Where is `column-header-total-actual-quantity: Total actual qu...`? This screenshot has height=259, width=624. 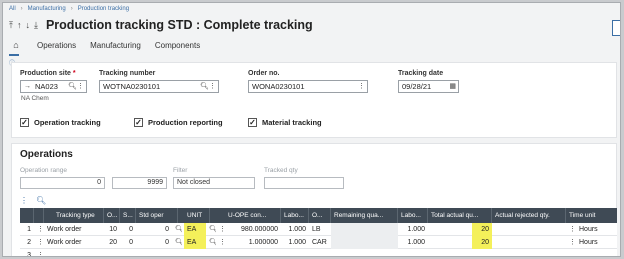 column-header-total-actual-quantity: Total actual qu... is located at coordinates (460, 215).